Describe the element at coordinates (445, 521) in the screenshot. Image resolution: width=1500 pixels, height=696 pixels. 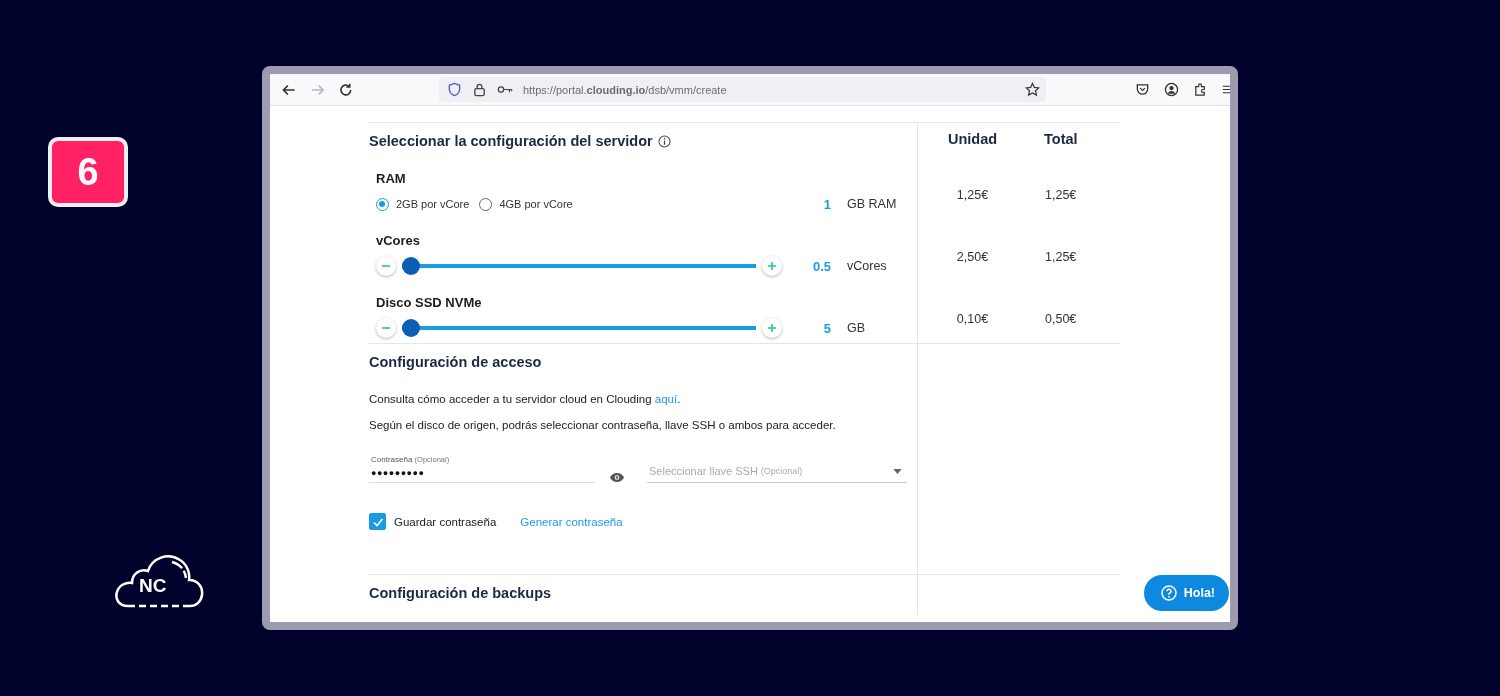
I see `checkbox-label: Guardar contraseña` at that location.